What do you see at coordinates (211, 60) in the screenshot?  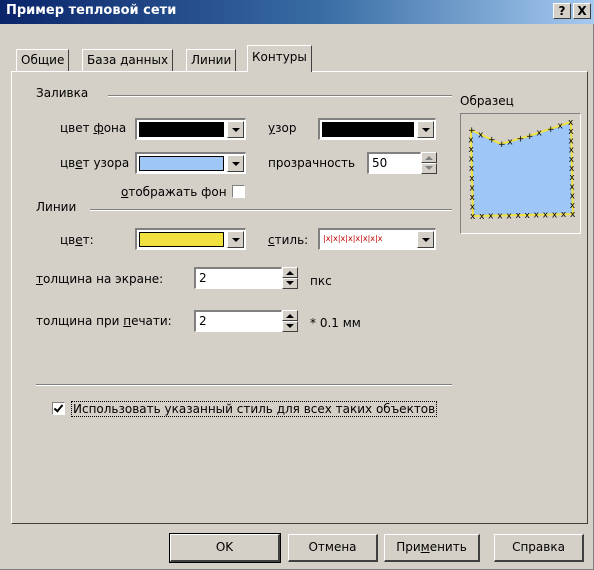 I see `tab-lines: Линии` at bounding box center [211, 60].